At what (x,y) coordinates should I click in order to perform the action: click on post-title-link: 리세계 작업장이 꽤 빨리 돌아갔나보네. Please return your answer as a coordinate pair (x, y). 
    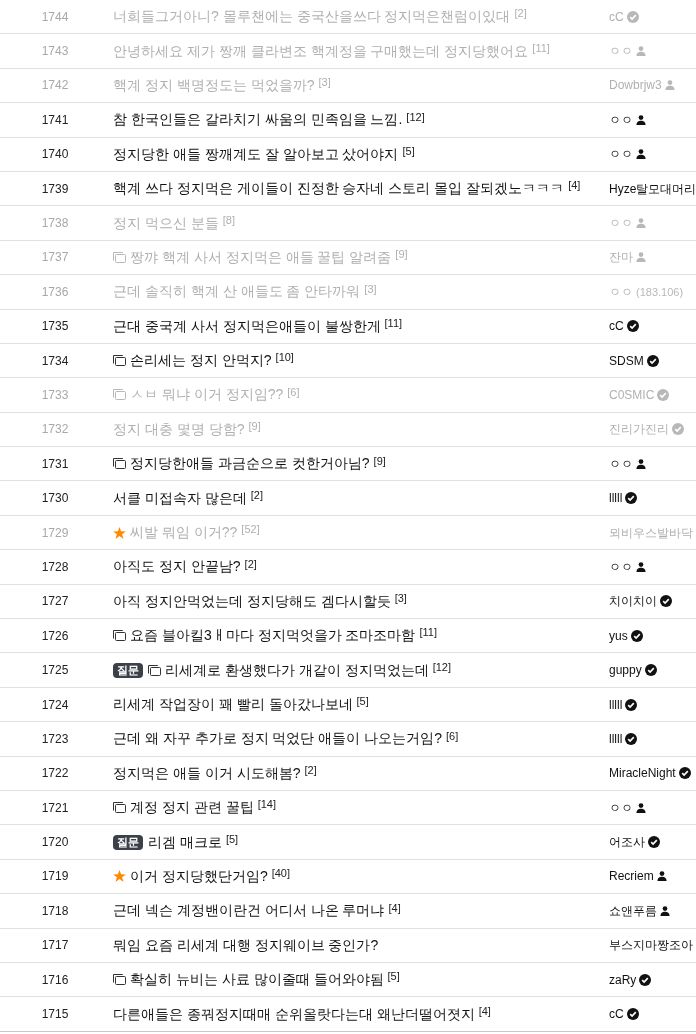
    Looking at the image, I should click on (233, 704).